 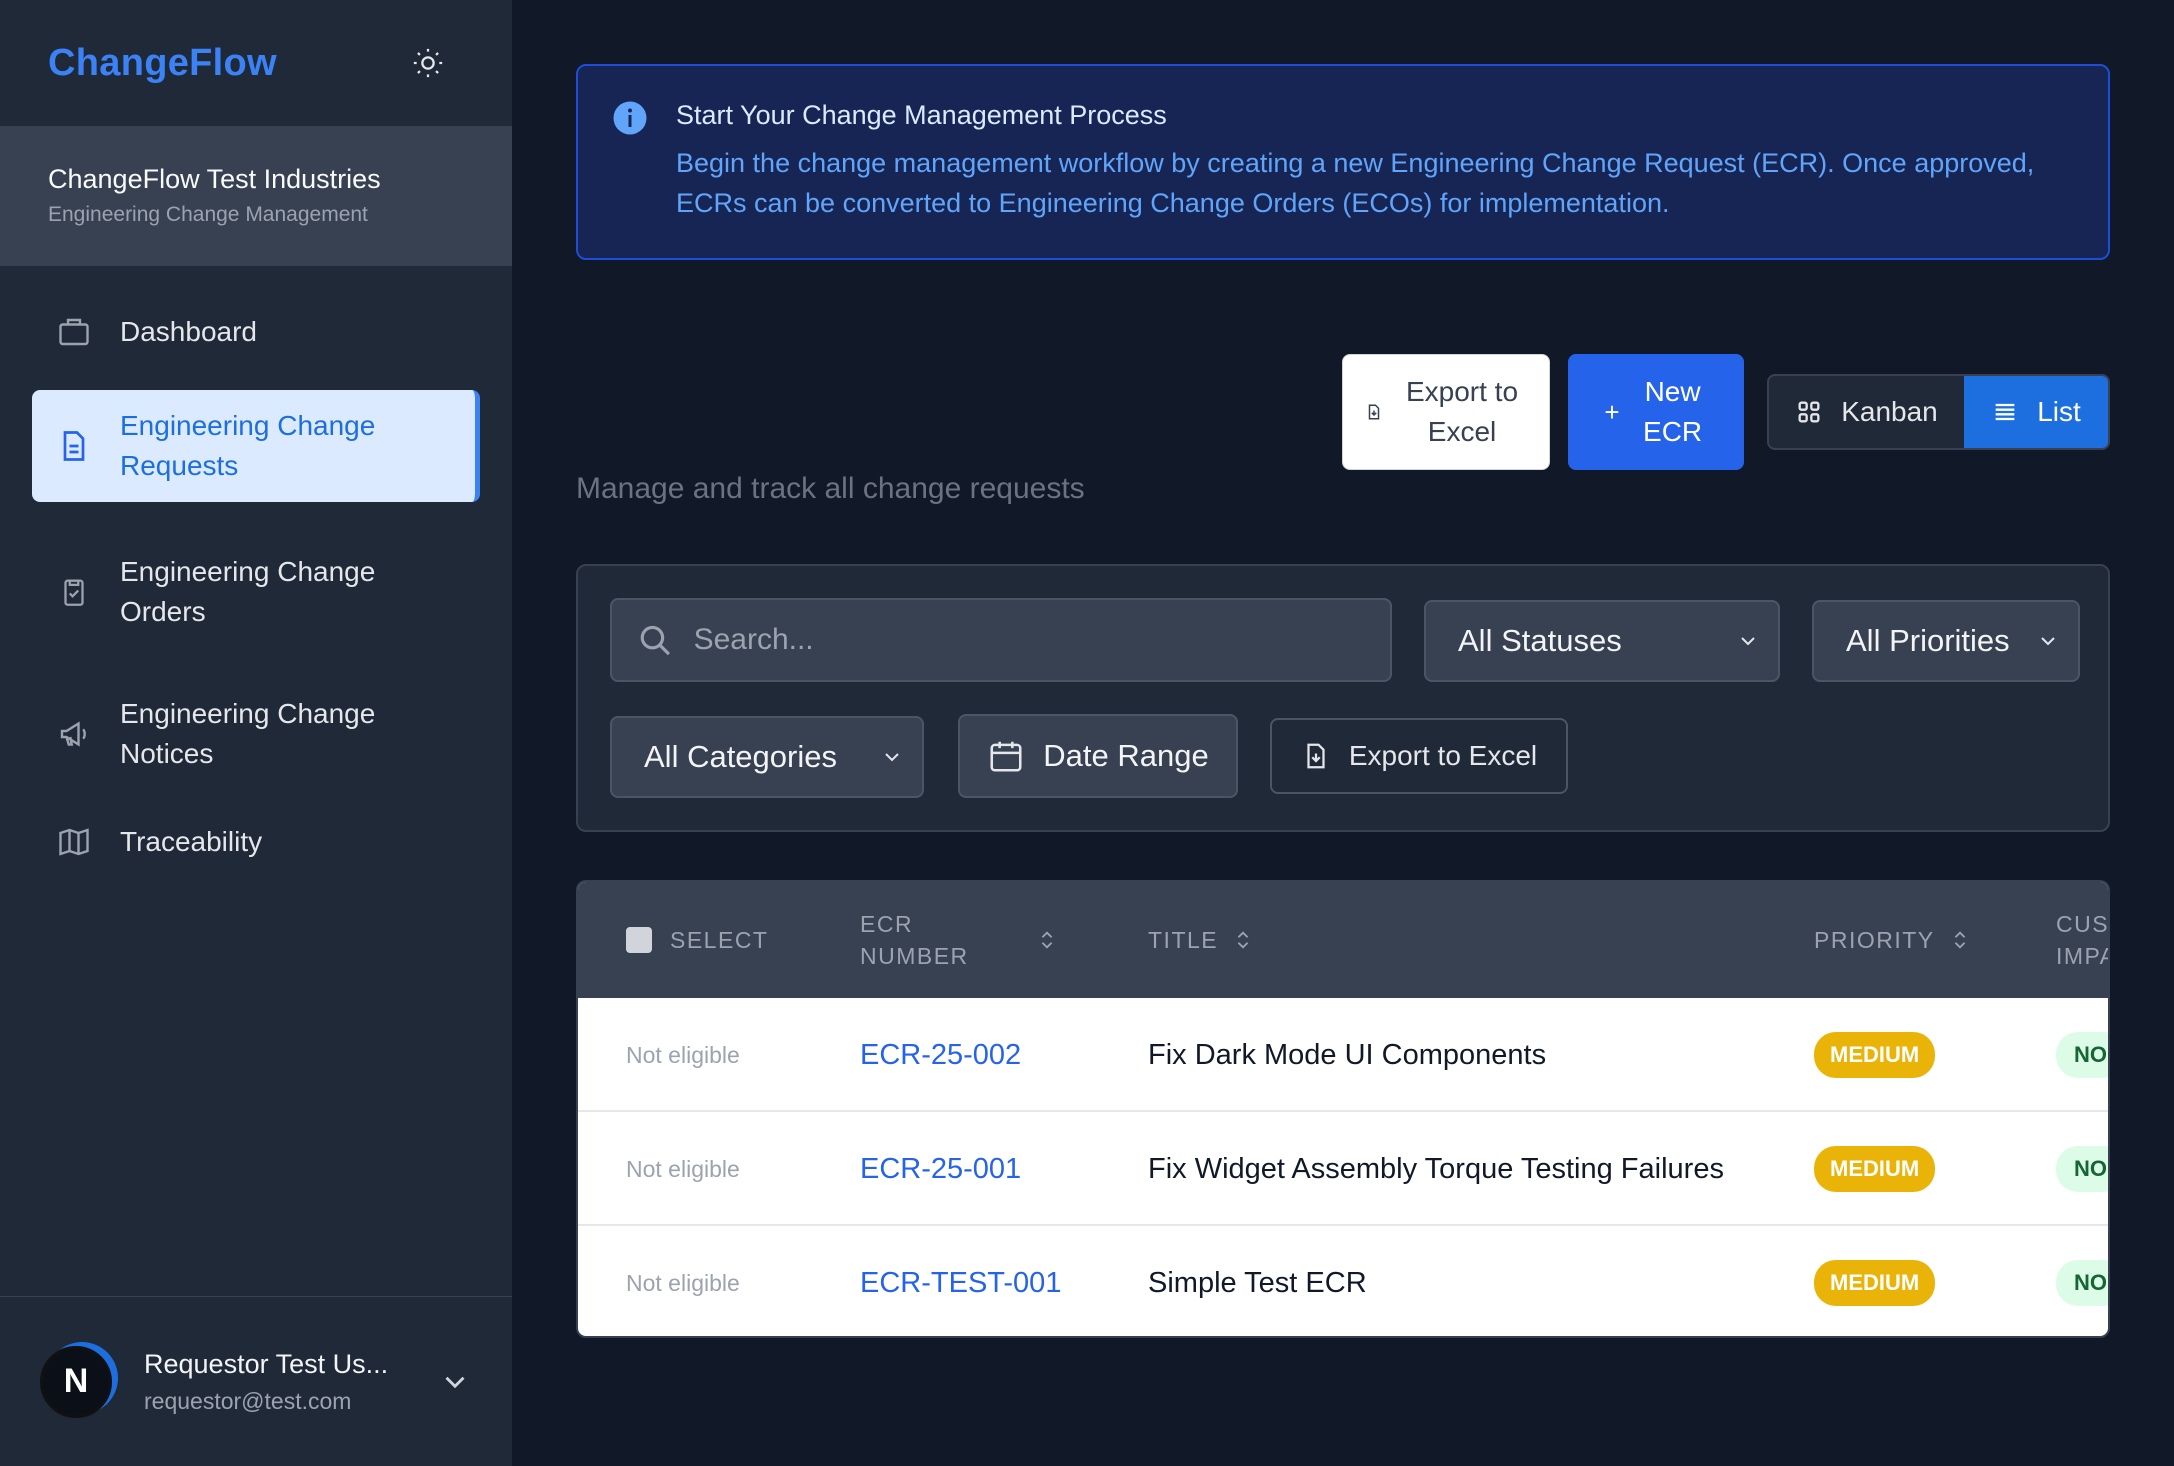 I want to click on ecr-number-link: ECR-25-001, so click(x=940, y=1169).